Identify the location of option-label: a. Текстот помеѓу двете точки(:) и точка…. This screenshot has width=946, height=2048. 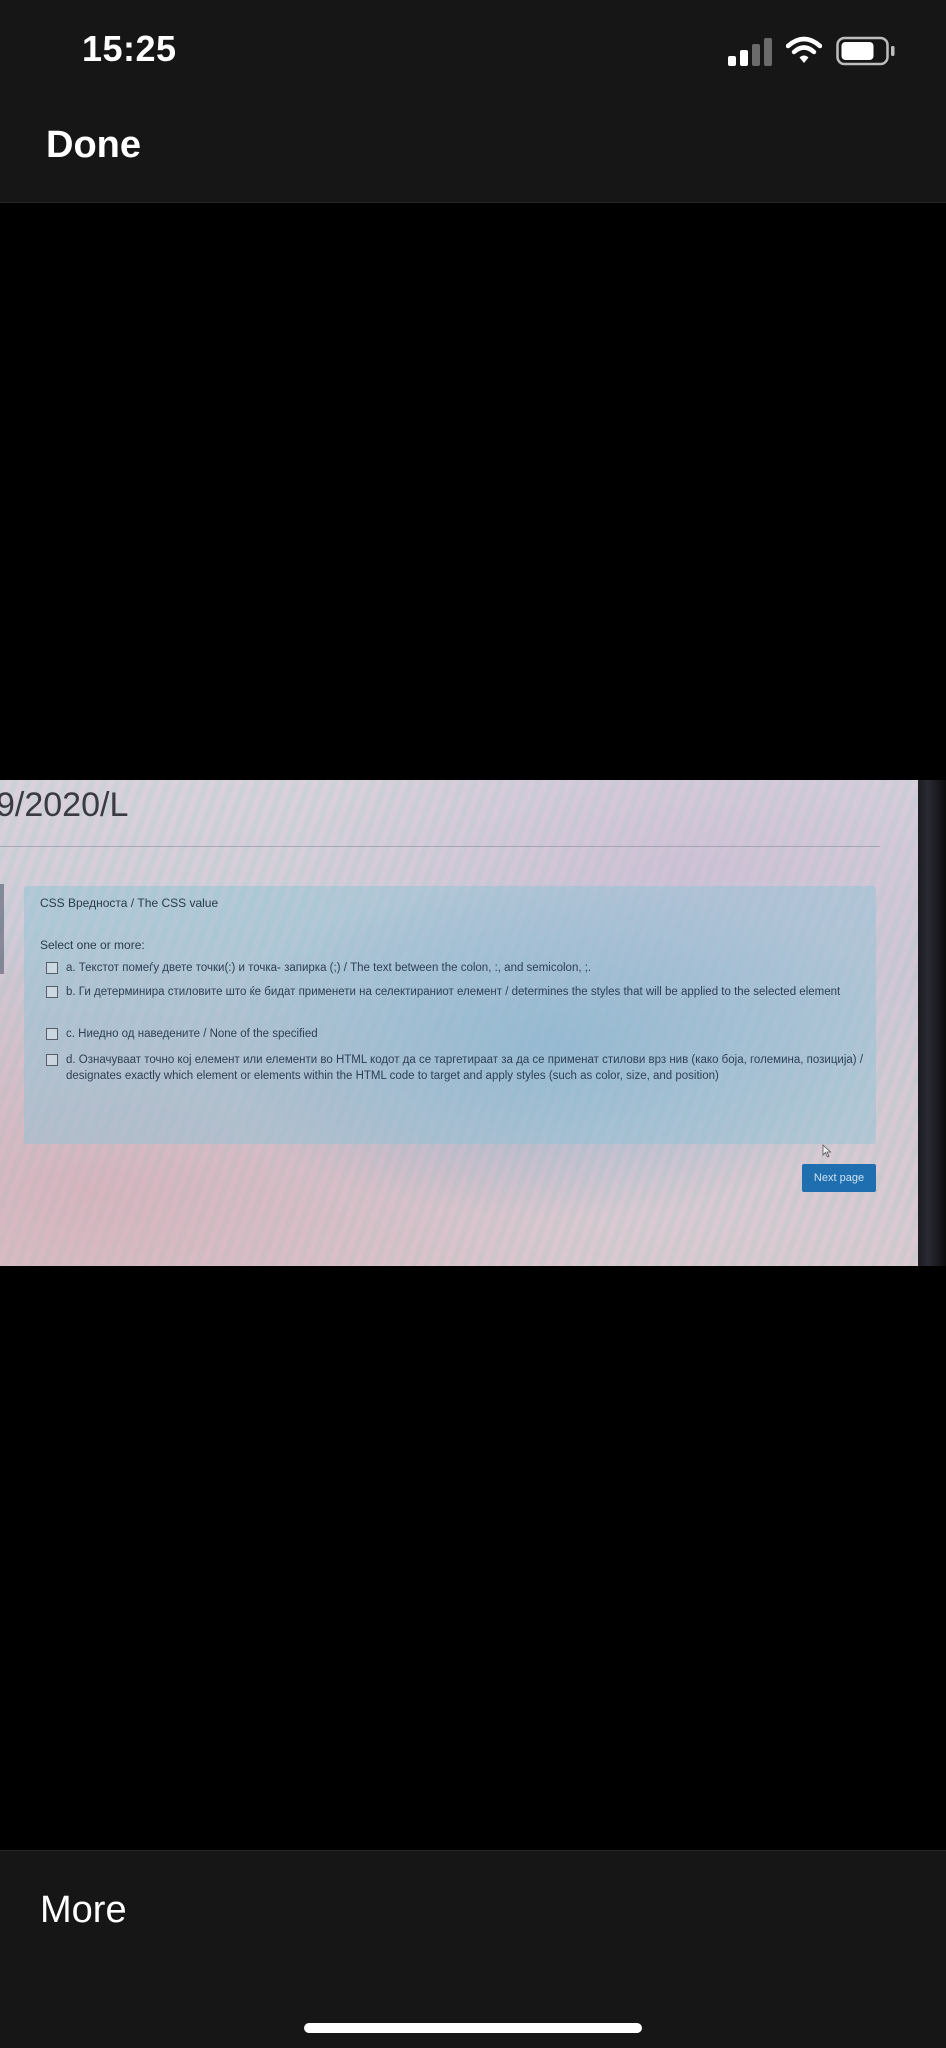
(329, 968).